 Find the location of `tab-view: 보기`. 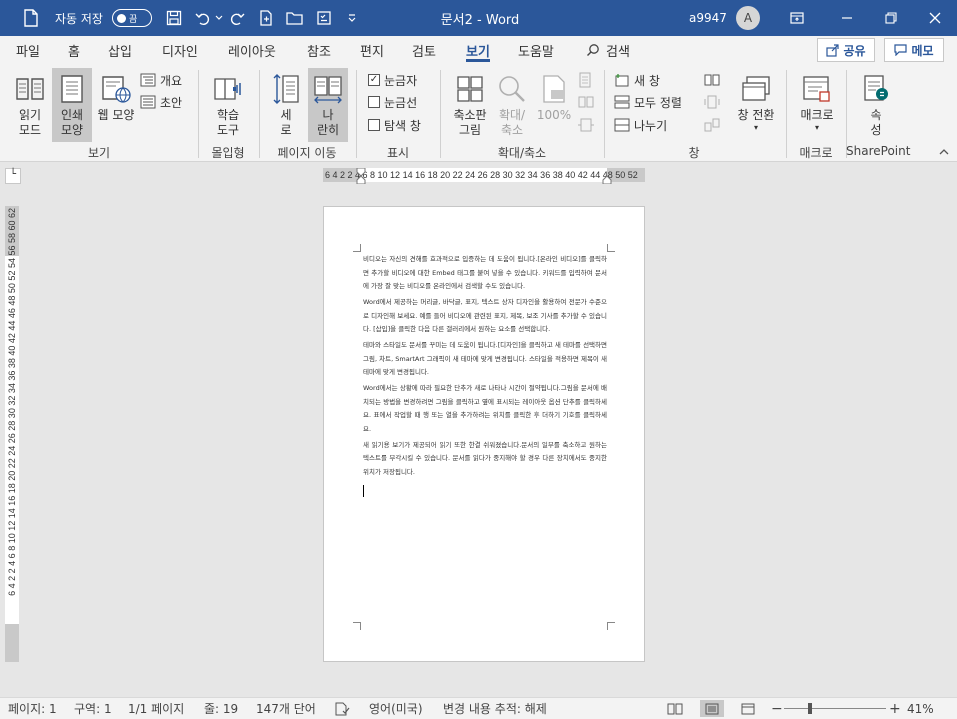

tab-view: 보기 is located at coordinates (478, 50).